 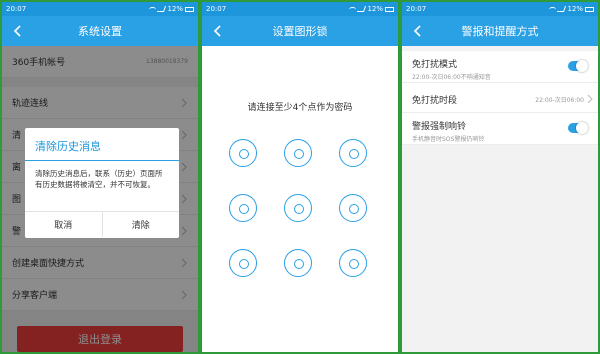 What do you see at coordinates (448, 139) in the screenshot?
I see `forced-ring-subtitle: 手机静音时SOS警报仍响铃` at bounding box center [448, 139].